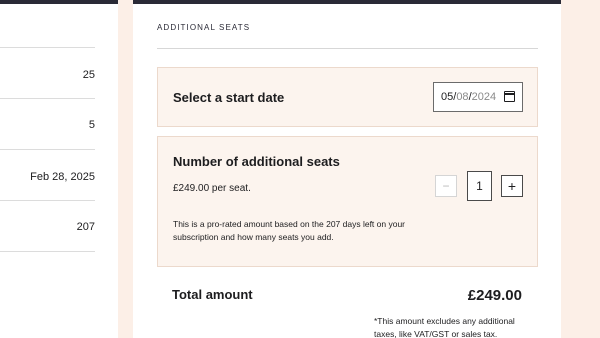 The image size is (600, 338). I want to click on start-date-title: Select a start date, so click(229, 97).